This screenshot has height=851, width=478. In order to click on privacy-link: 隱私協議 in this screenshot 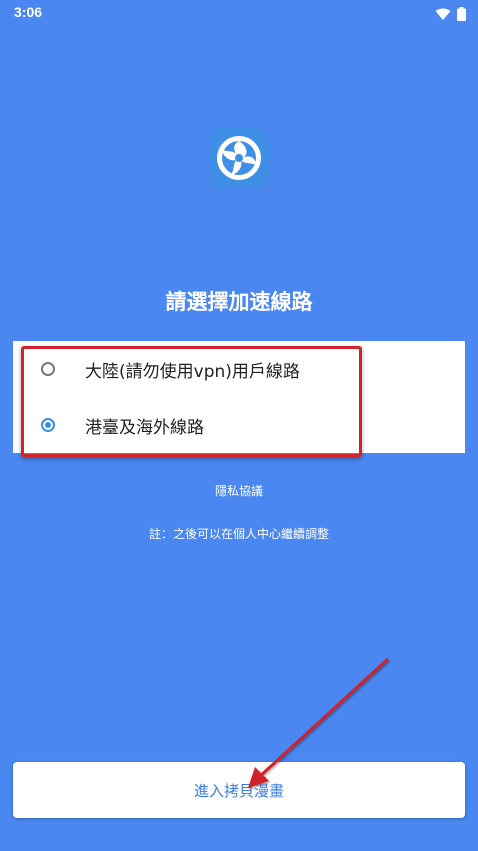, I will do `click(239, 490)`.